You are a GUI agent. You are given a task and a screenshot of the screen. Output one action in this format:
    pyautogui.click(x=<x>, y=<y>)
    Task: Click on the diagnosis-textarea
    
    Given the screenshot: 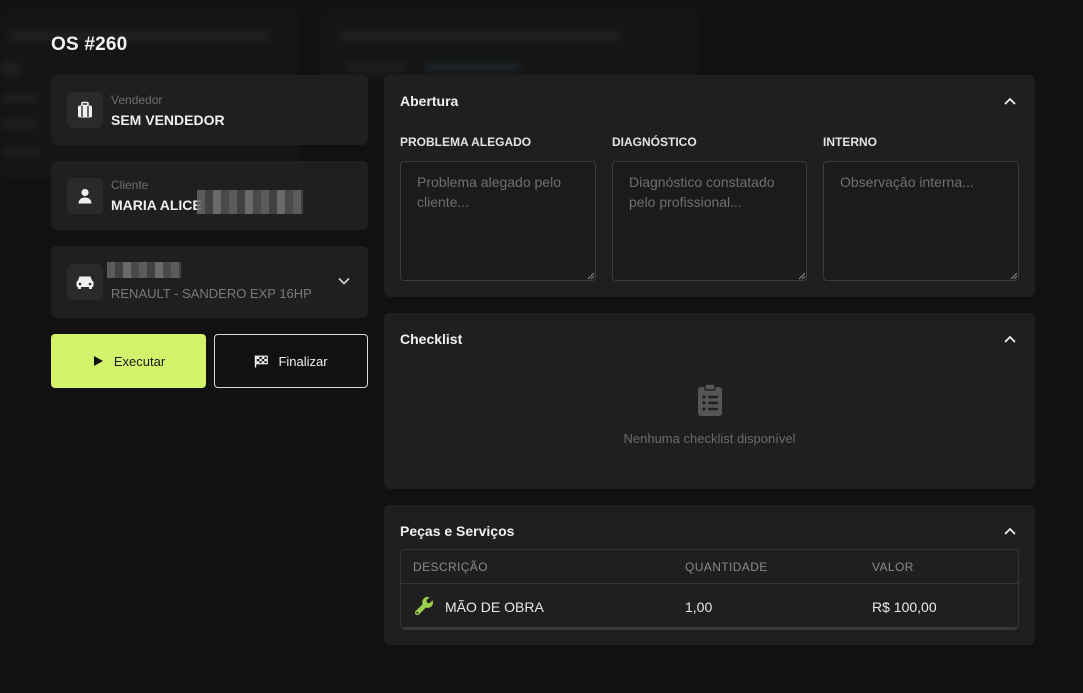 What is the action you would take?
    pyautogui.click(x=709, y=221)
    